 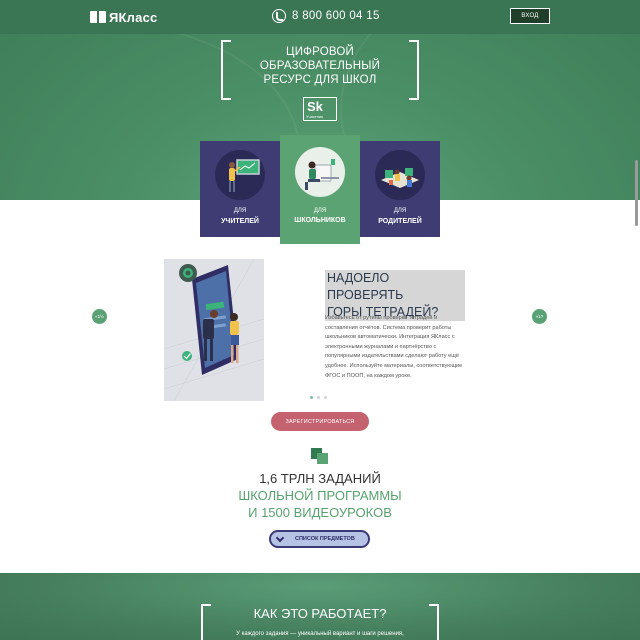 What do you see at coordinates (320, 495) in the screenshot?
I see `stats-line-2: ШКОЛЬНОЙ ПРОГРАММЫ` at bounding box center [320, 495].